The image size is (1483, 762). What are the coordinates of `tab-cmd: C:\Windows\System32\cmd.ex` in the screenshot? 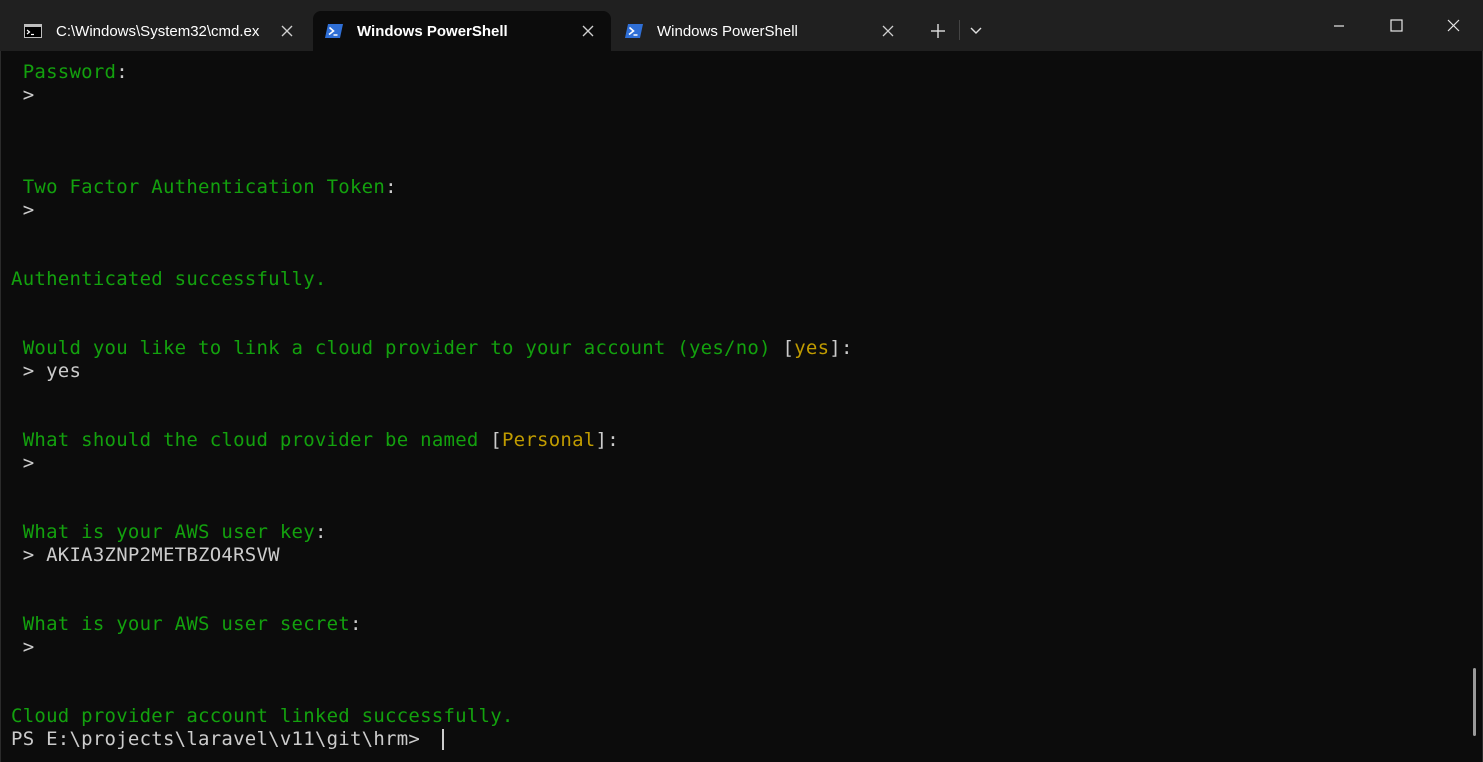 It's located at (161, 31).